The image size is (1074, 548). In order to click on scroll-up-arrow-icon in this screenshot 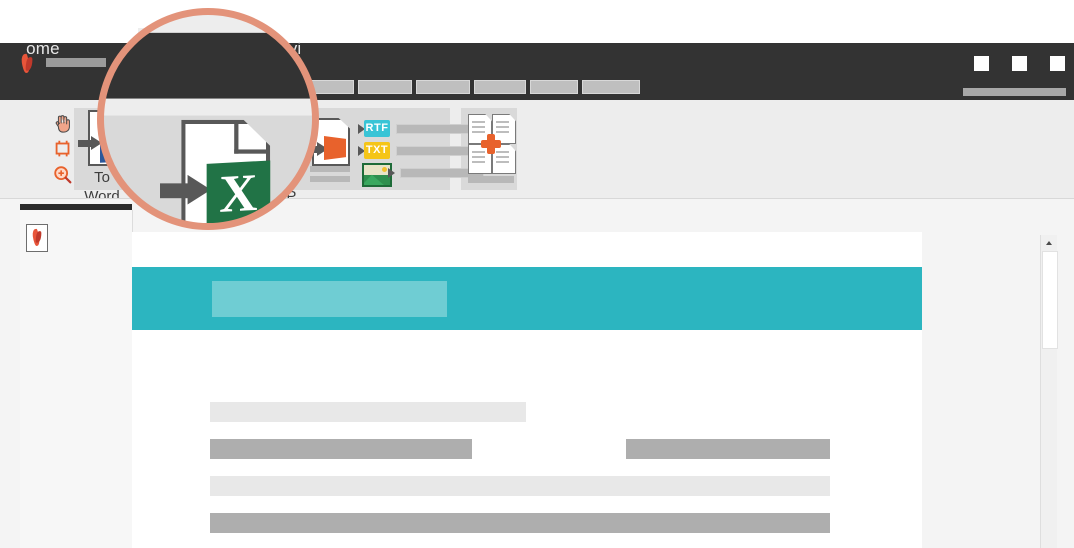, I will do `click(1049, 242)`.